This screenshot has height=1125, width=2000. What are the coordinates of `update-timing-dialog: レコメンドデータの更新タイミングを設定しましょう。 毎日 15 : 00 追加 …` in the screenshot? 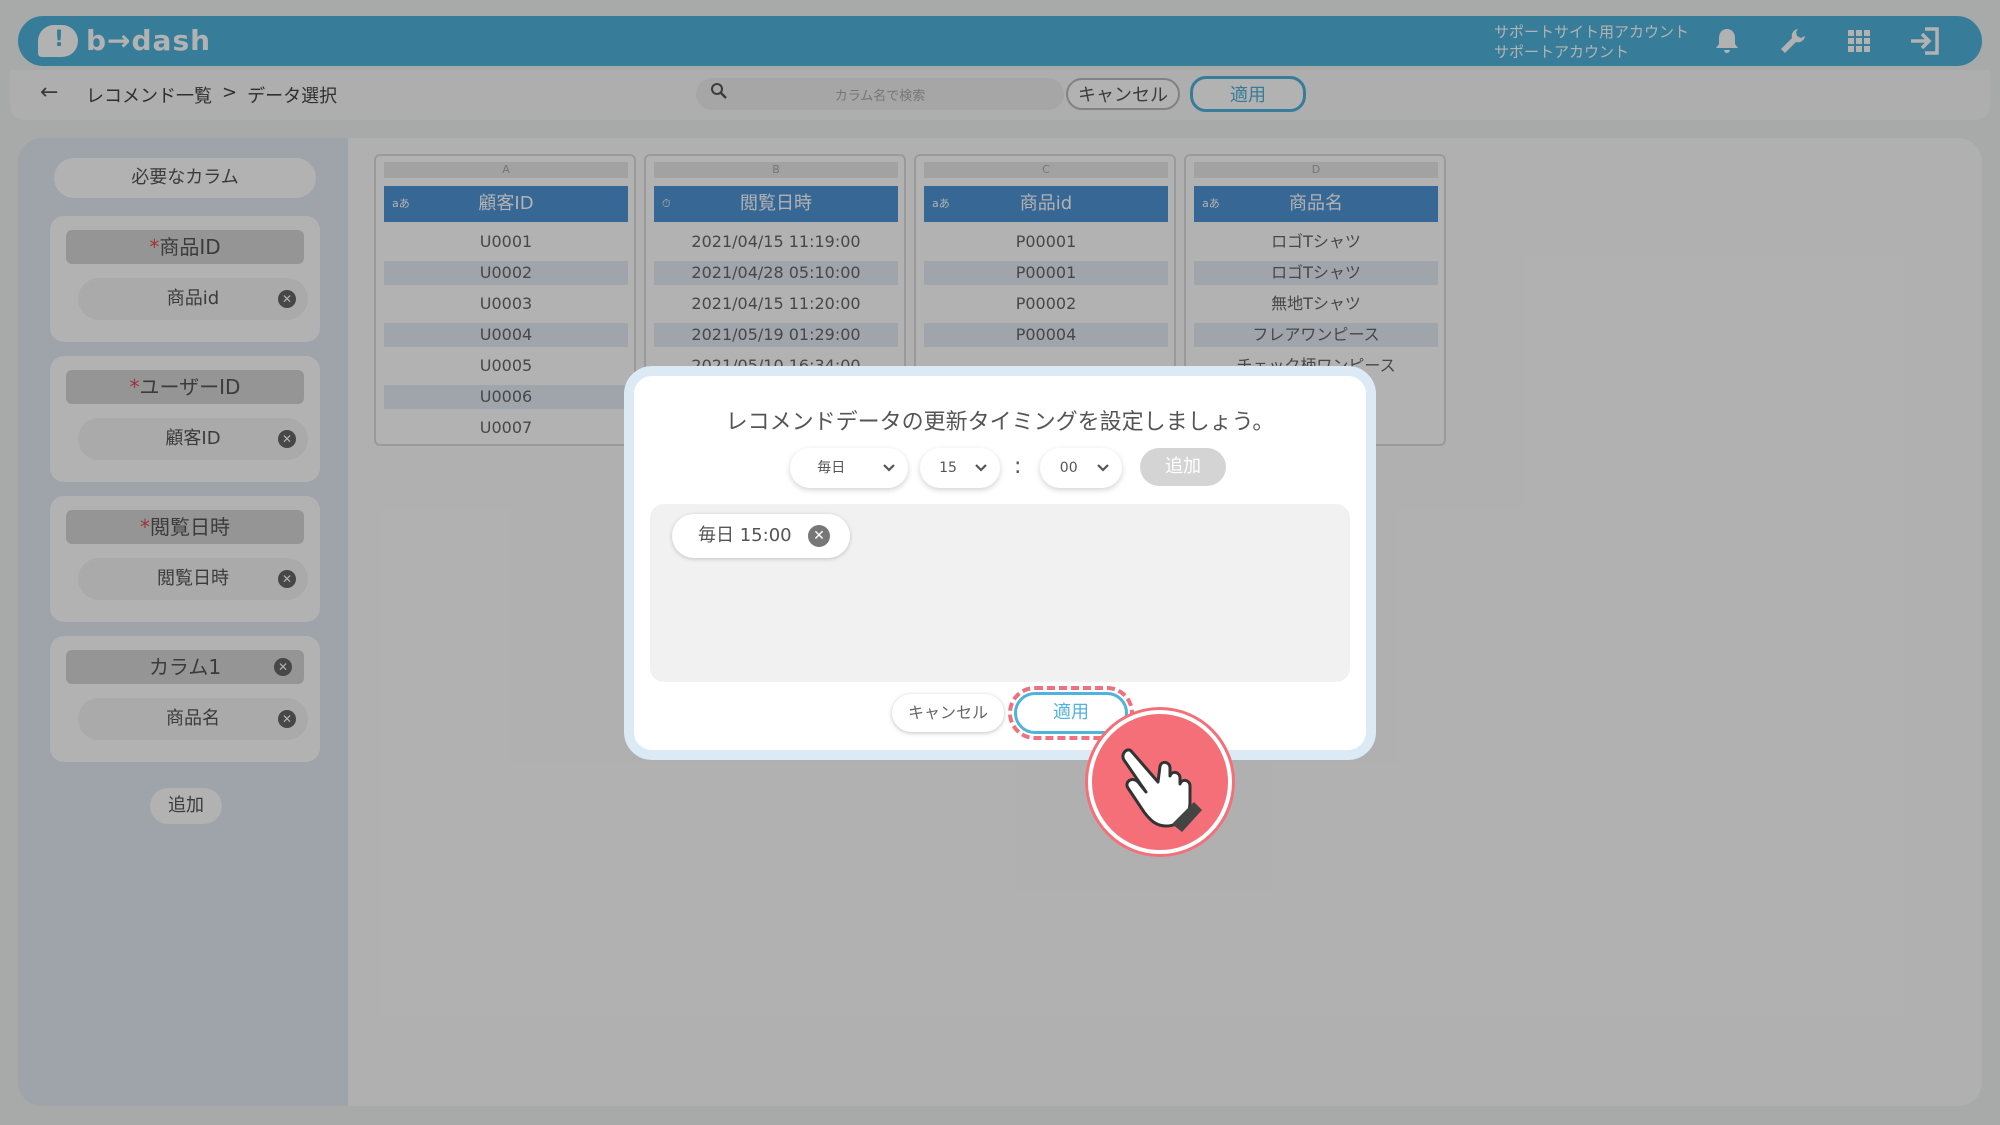 It's located at (1000, 563).